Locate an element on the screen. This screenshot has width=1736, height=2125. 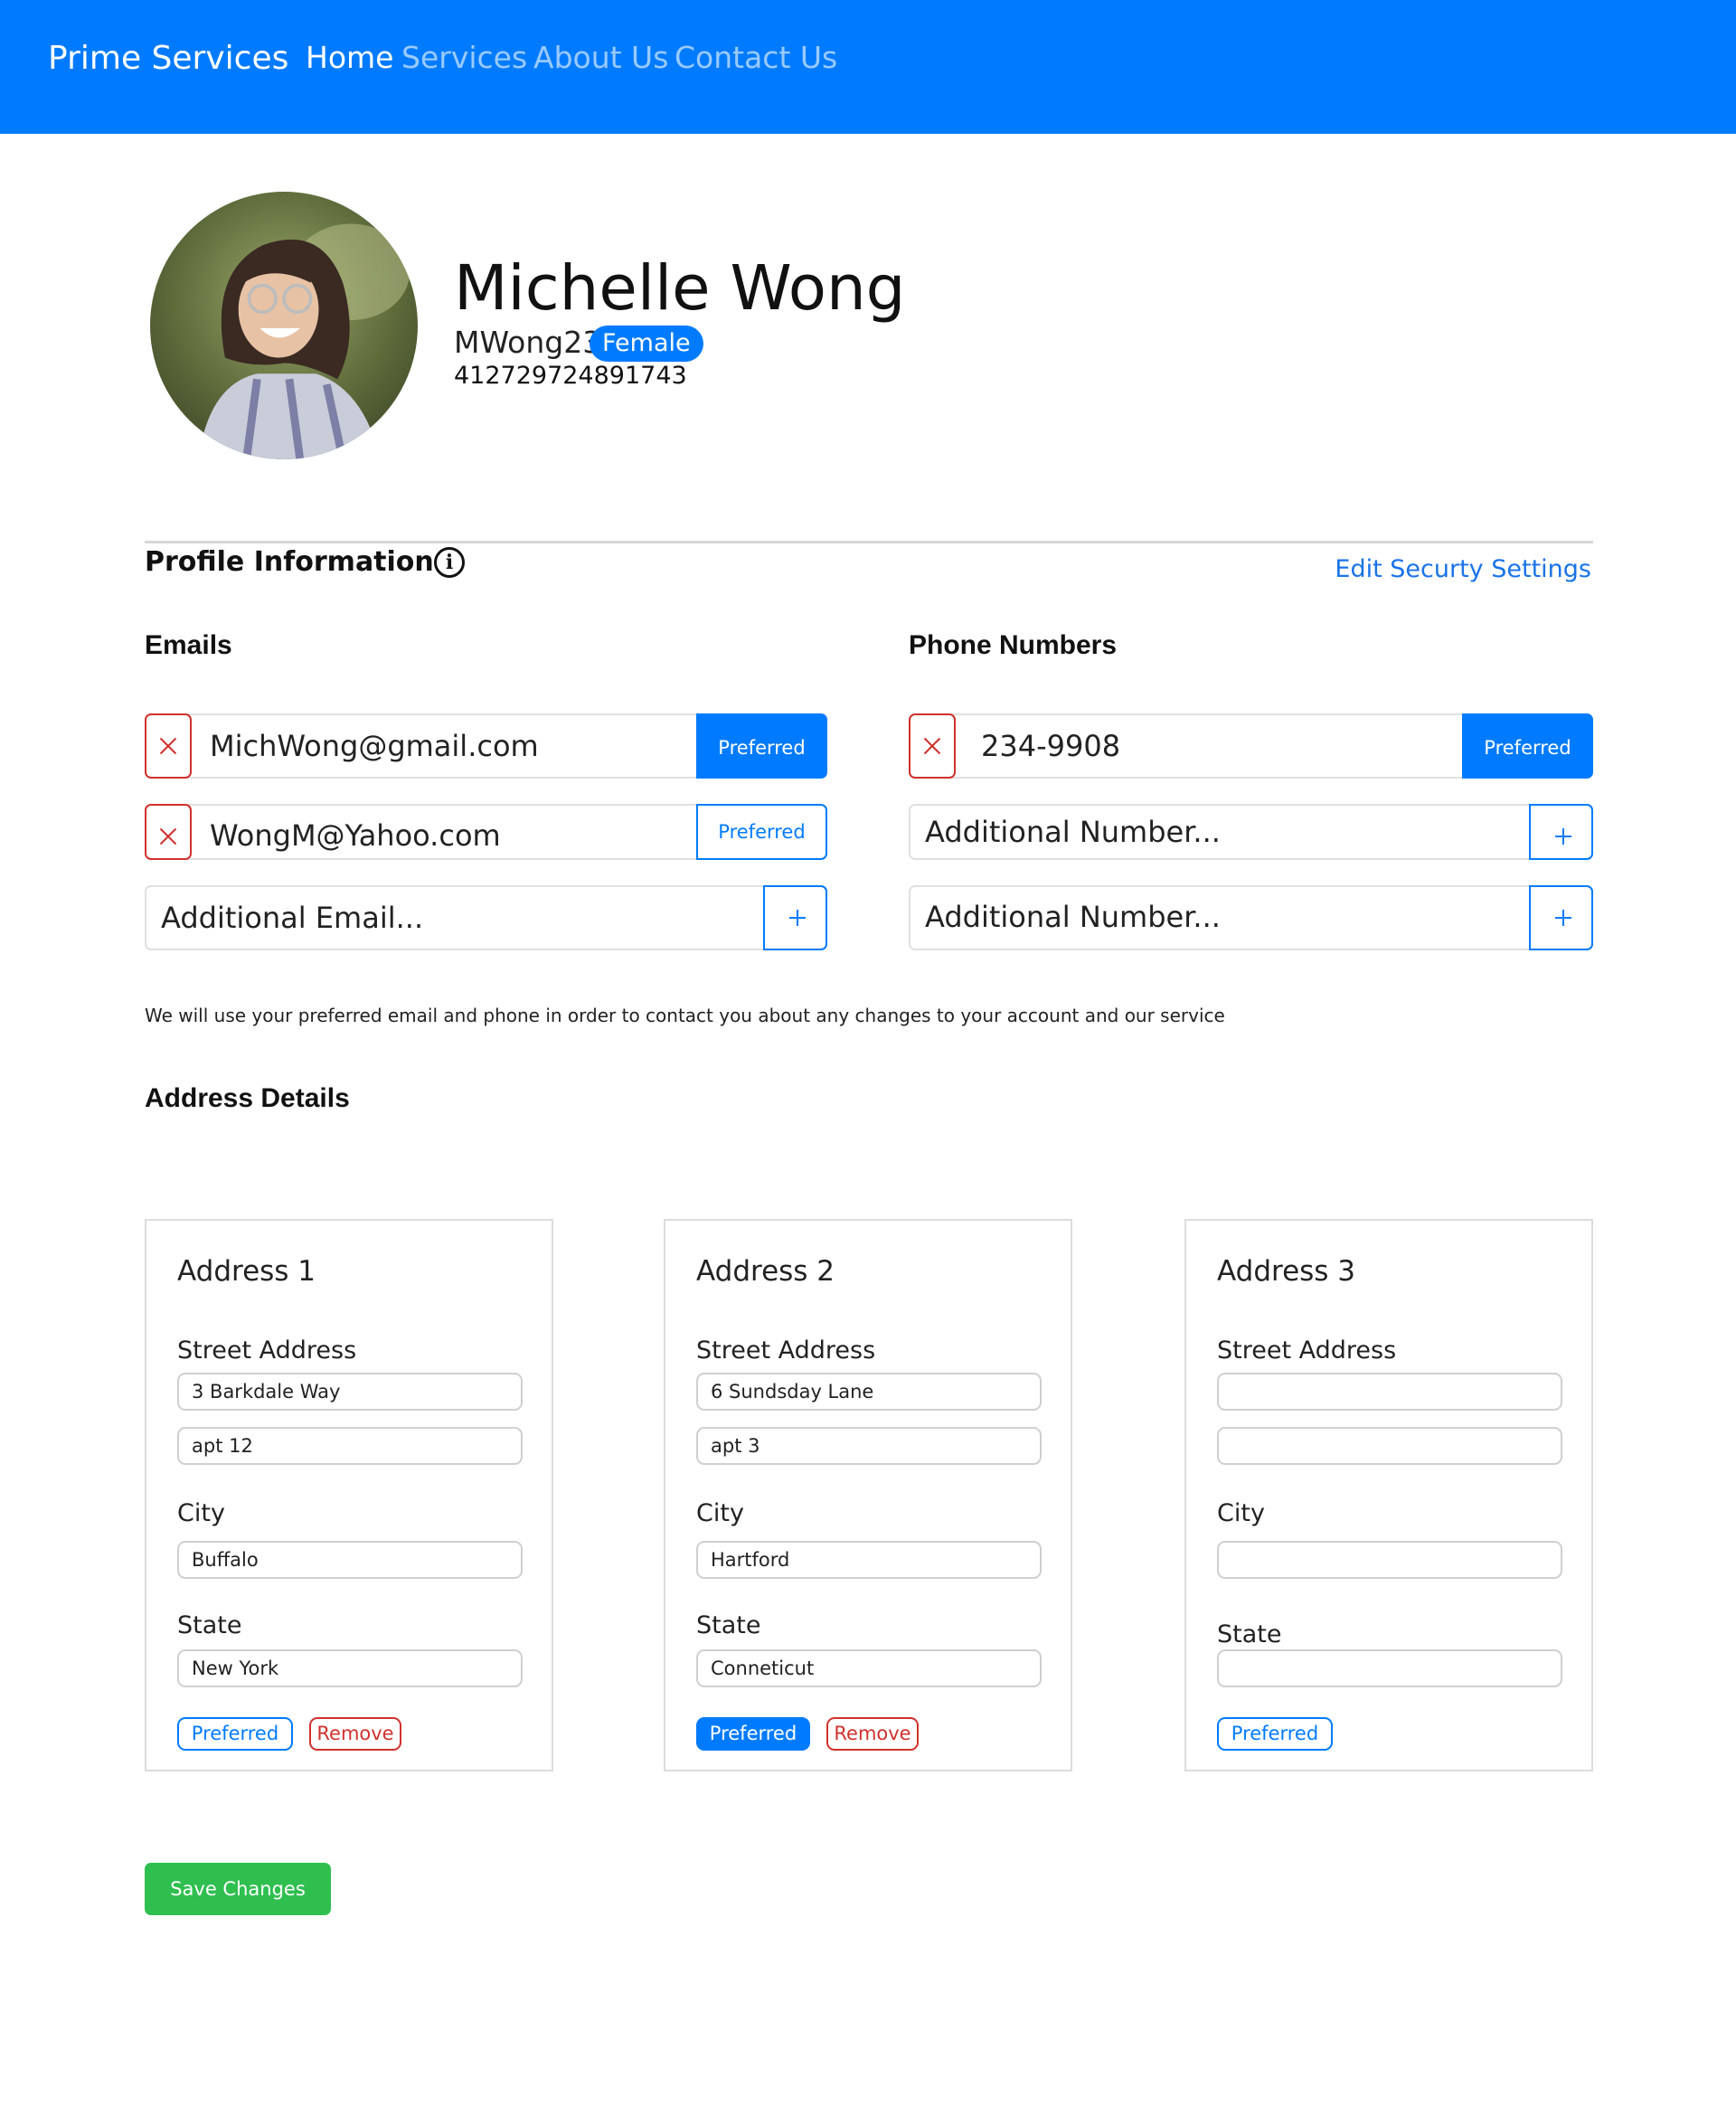
section-divider is located at coordinates (869, 542).